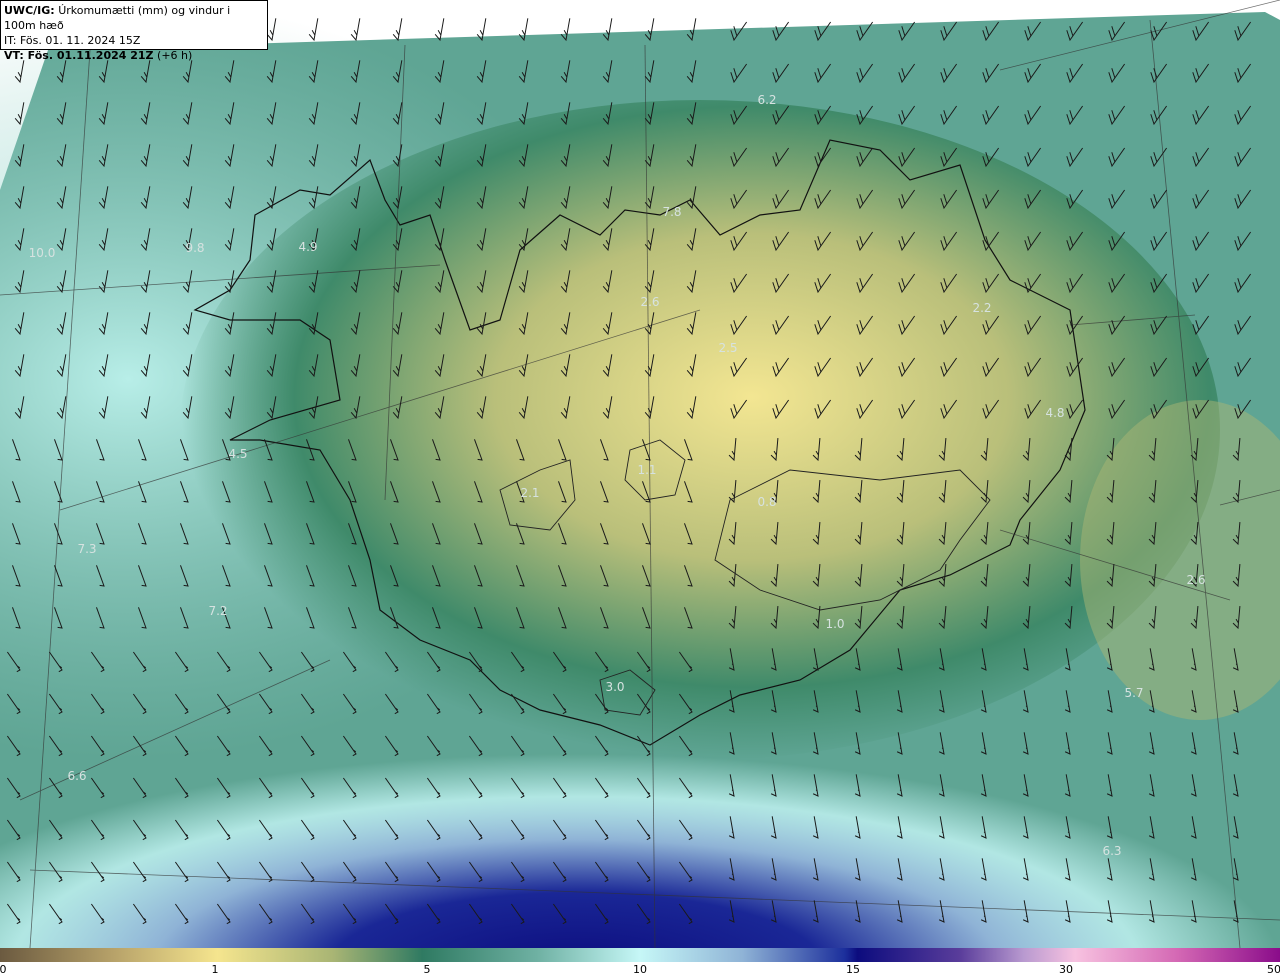  What do you see at coordinates (72, 40) in the screenshot?
I see `initial-time: IT: Fös. 01. 11. 2024 15Z` at bounding box center [72, 40].